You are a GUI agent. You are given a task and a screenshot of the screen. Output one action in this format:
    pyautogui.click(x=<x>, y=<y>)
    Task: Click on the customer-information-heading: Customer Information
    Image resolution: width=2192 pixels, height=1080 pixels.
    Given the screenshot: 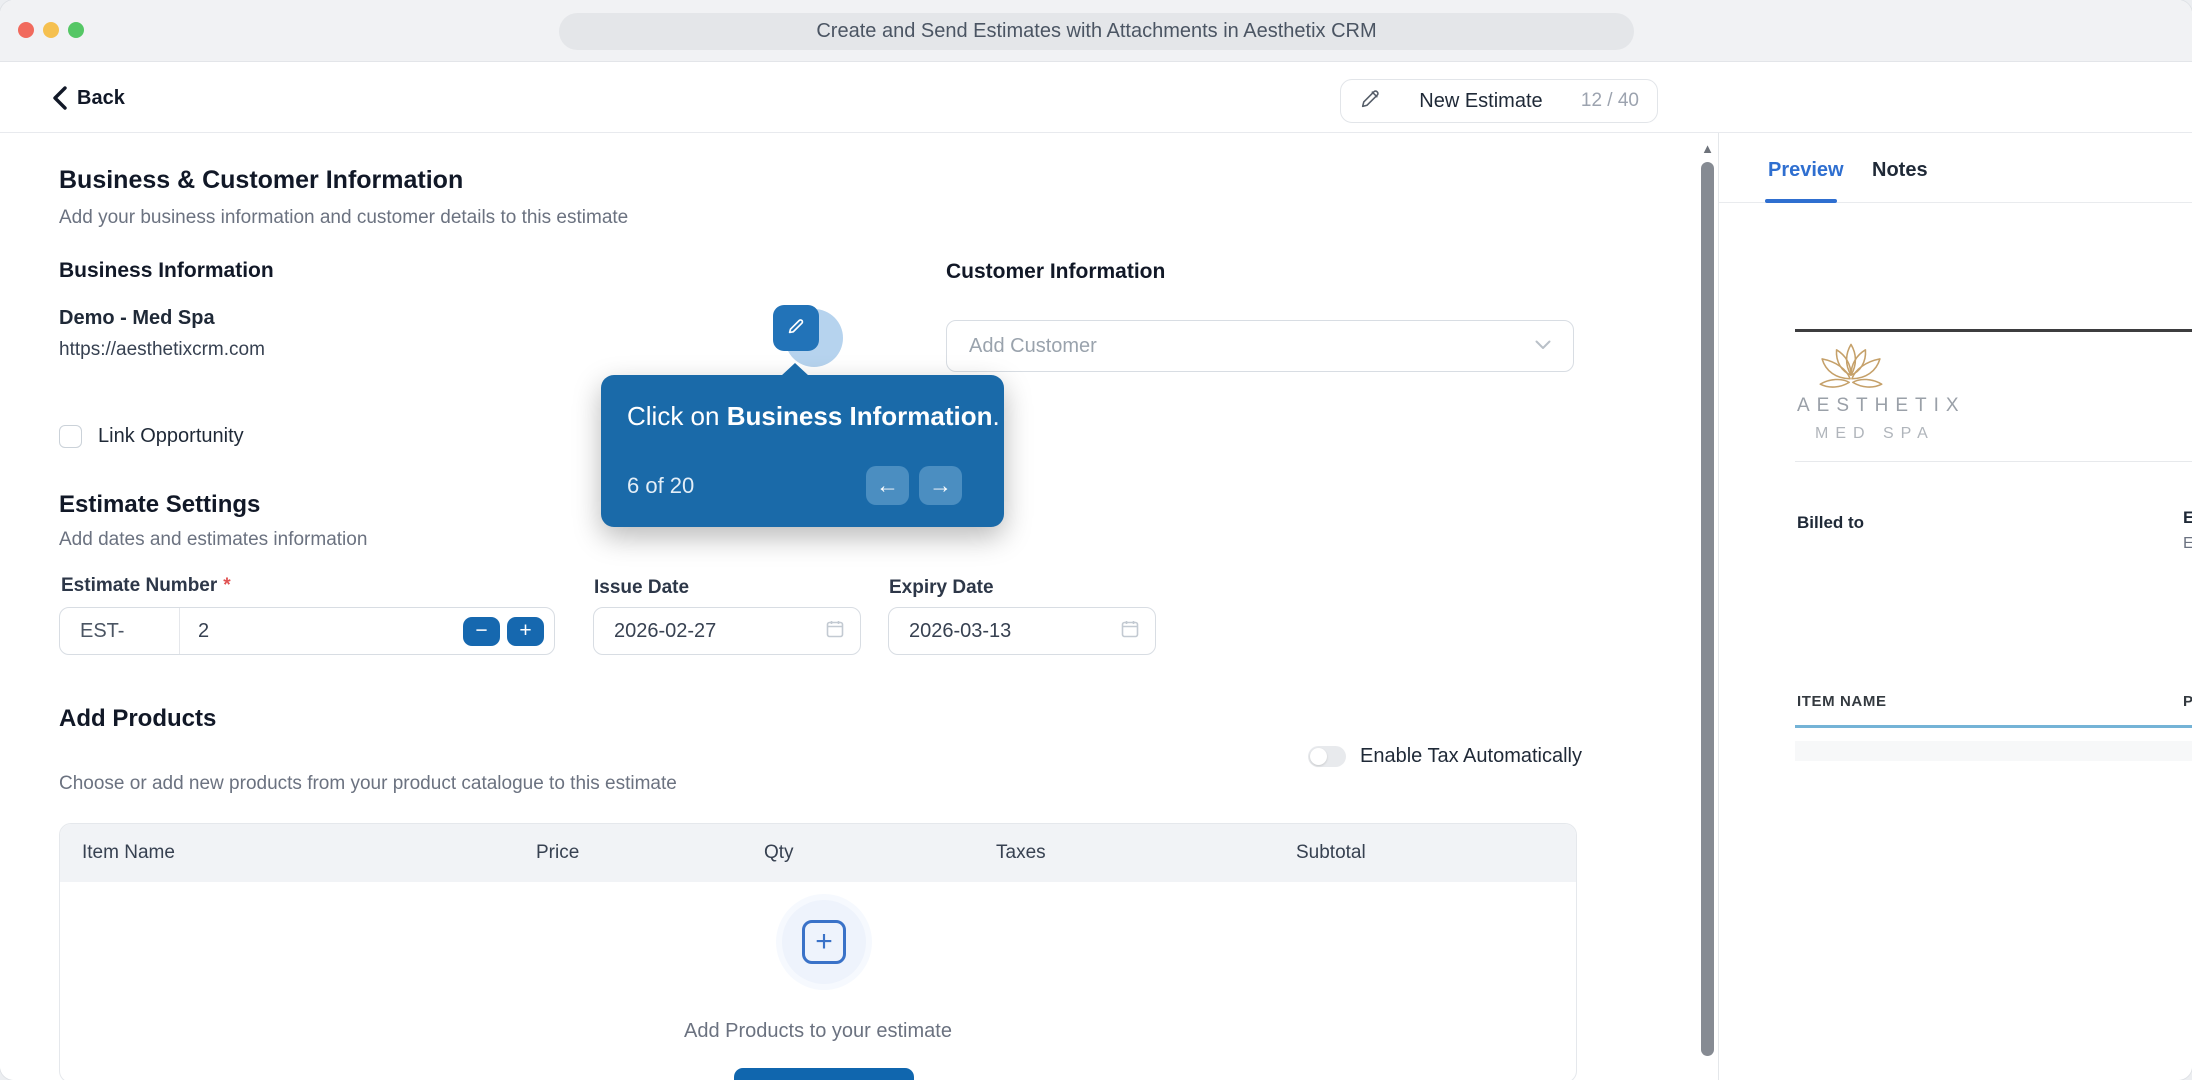 What is the action you would take?
    pyautogui.click(x=1056, y=271)
    